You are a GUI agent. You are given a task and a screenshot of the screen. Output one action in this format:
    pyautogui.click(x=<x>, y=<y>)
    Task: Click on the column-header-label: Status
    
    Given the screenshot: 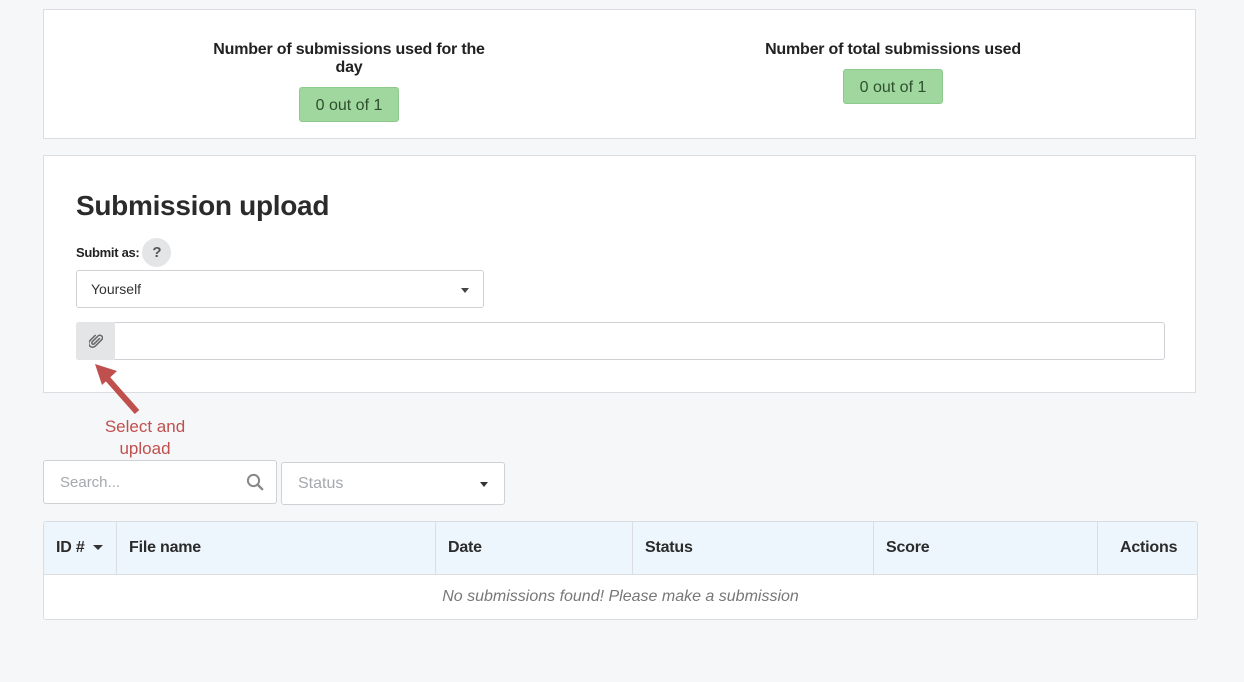 What is the action you would take?
    pyautogui.click(x=669, y=547)
    